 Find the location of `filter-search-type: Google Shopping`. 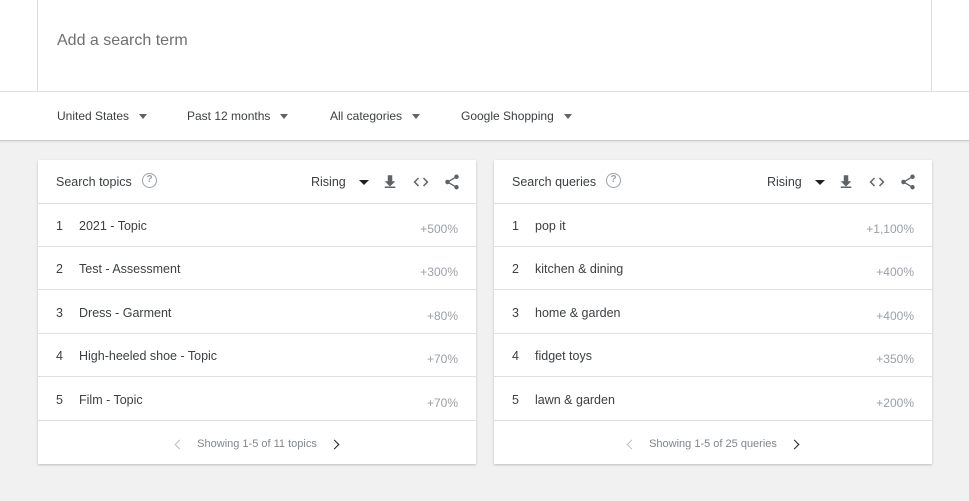

filter-search-type: Google Shopping is located at coordinates (516, 116).